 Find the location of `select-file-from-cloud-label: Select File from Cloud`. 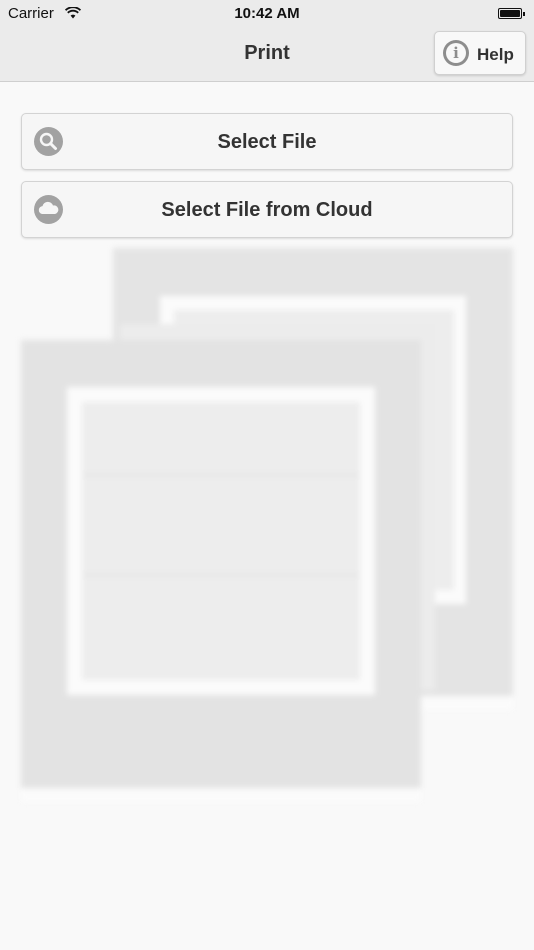

select-file-from-cloud-label: Select File from Cloud is located at coordinates (267, 210).